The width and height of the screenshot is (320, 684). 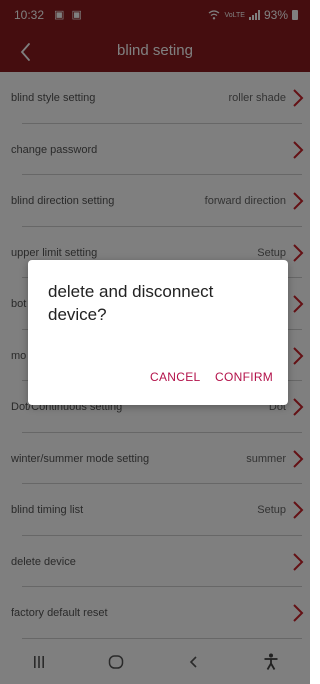 What do you see at coordinates (131, 303) in the screenshot?
I see `dialog-message: delete and disconnect device?` at bounding box center [131, 303].